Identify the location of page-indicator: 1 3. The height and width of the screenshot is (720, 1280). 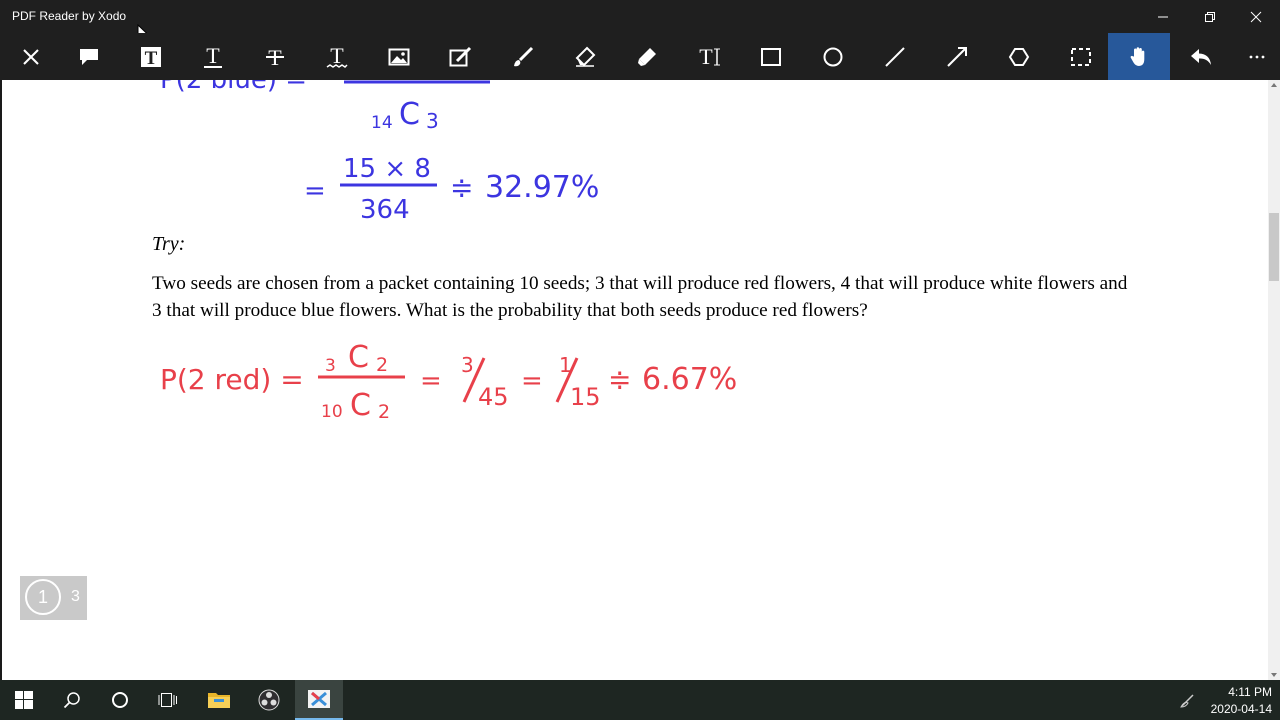
(53, 598).